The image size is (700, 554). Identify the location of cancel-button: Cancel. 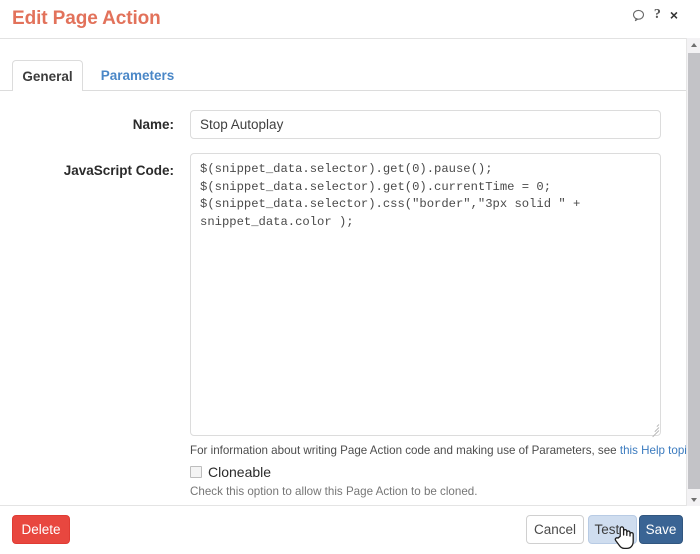
(555, 529).